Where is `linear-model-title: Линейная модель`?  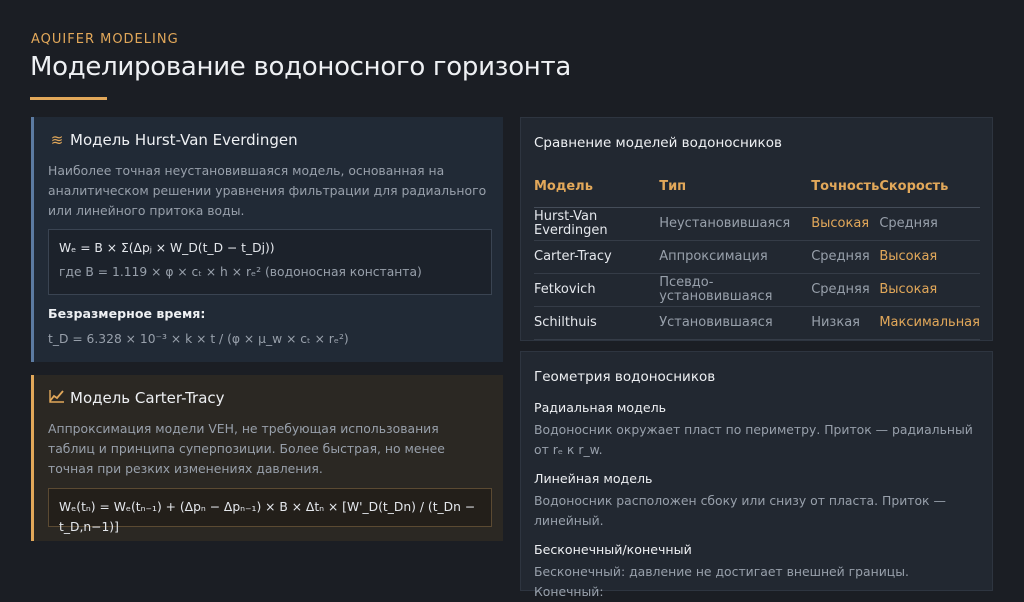
linear-model-title: Линейная модель is located at coordinates (593, 478).